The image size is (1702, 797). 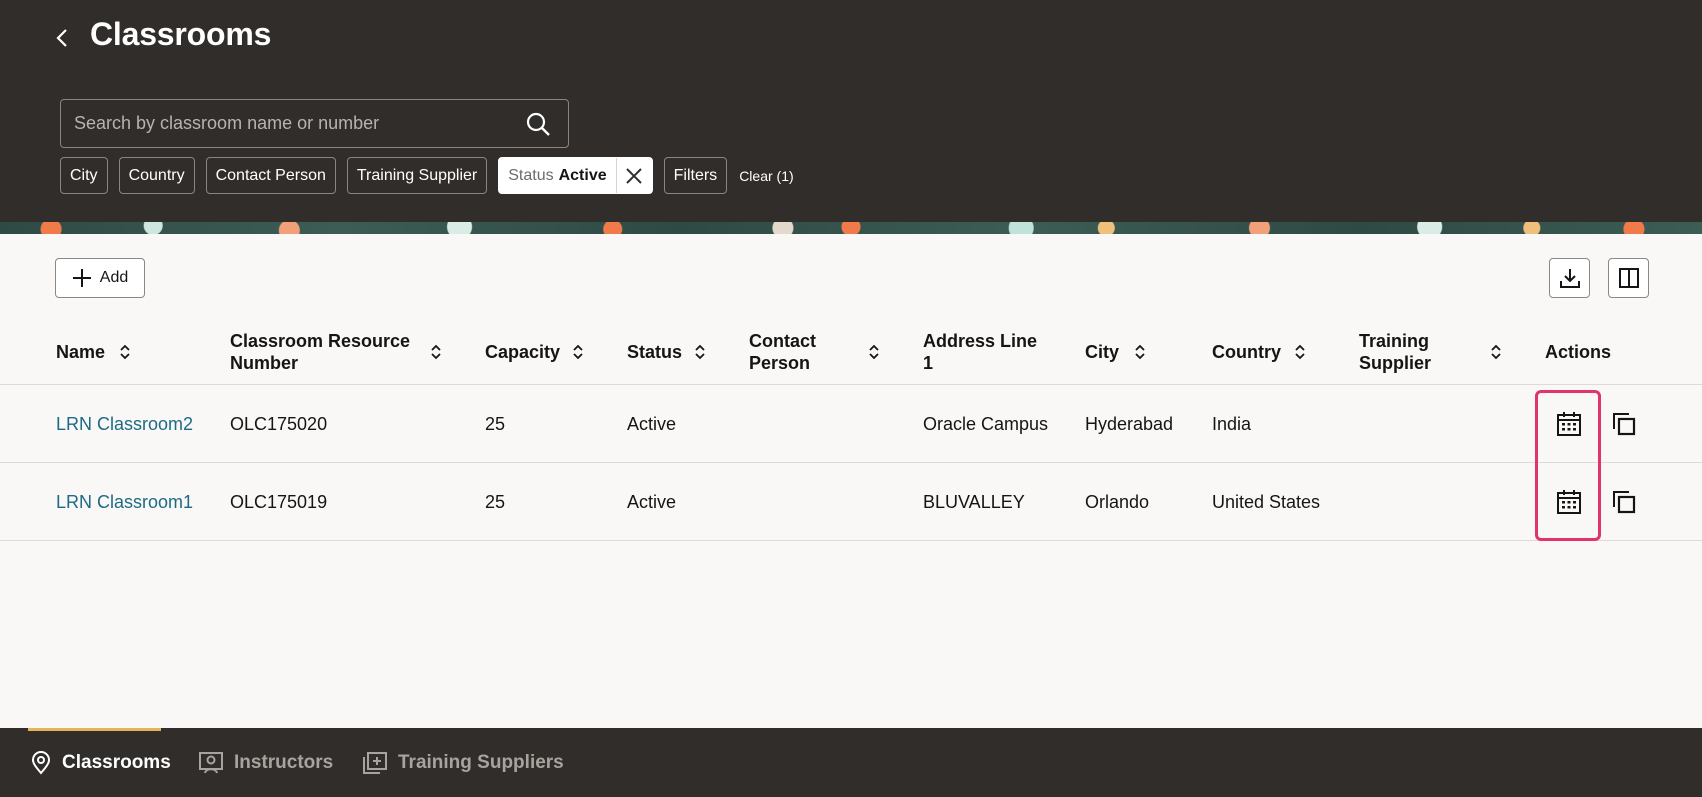 I want to click on column-label: Classroom Resource, so click(x=320, y=340).